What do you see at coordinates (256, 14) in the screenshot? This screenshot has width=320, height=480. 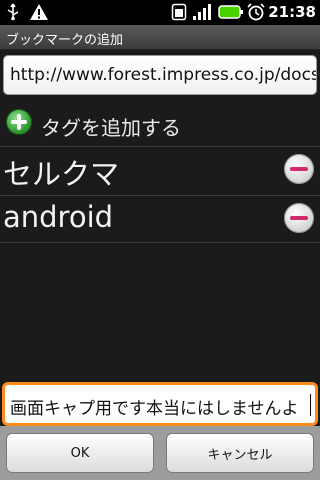 I see `alarm-icon` at bounding box center [256, 14].